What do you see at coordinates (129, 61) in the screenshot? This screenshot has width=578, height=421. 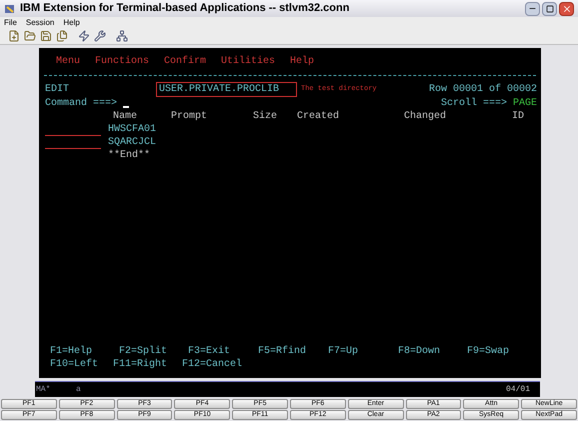 I see `action-bar-item: Functions` at bounding box center [129, 61].